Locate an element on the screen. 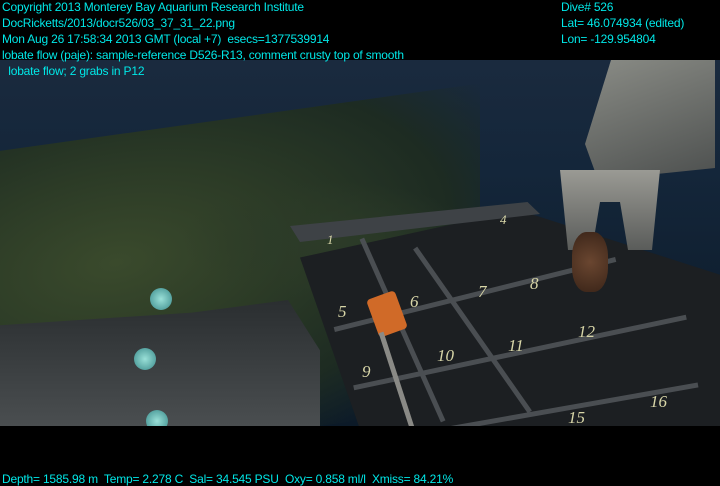  manipulator-arm is located at coordinates (650, 120).